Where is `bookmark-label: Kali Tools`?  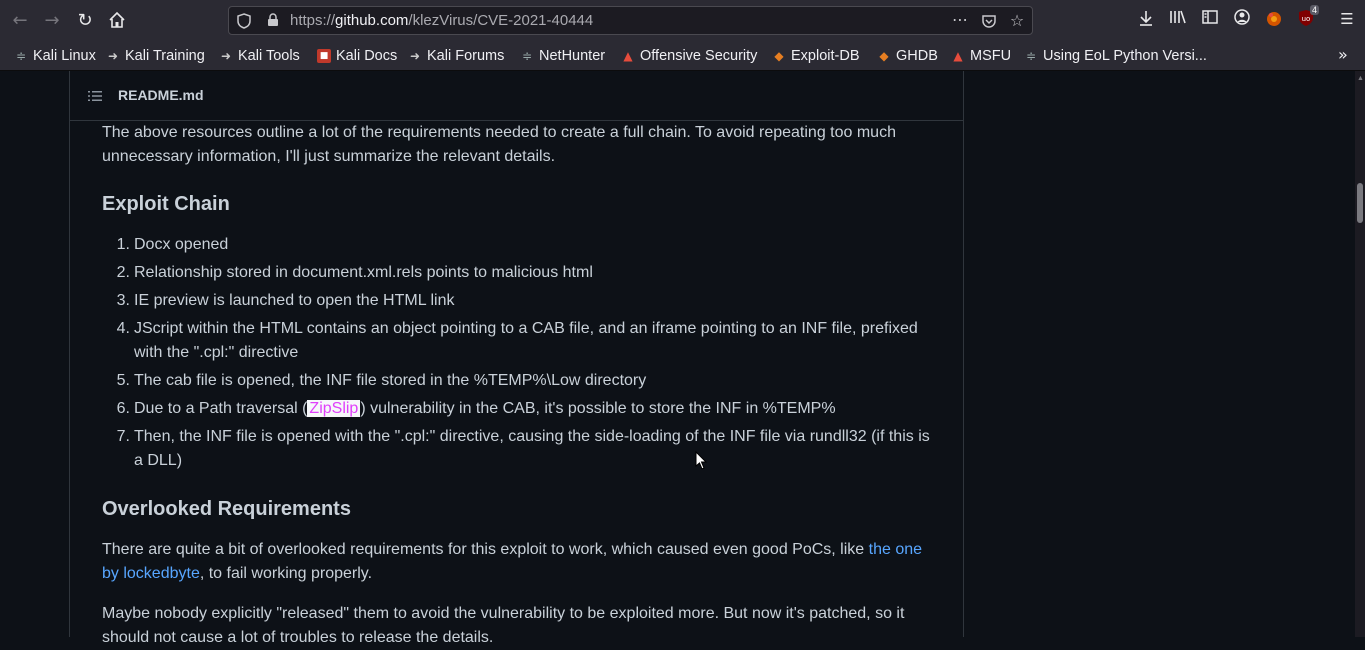 bookmark-label: Kali Tools is located at coordinates (269, 56).